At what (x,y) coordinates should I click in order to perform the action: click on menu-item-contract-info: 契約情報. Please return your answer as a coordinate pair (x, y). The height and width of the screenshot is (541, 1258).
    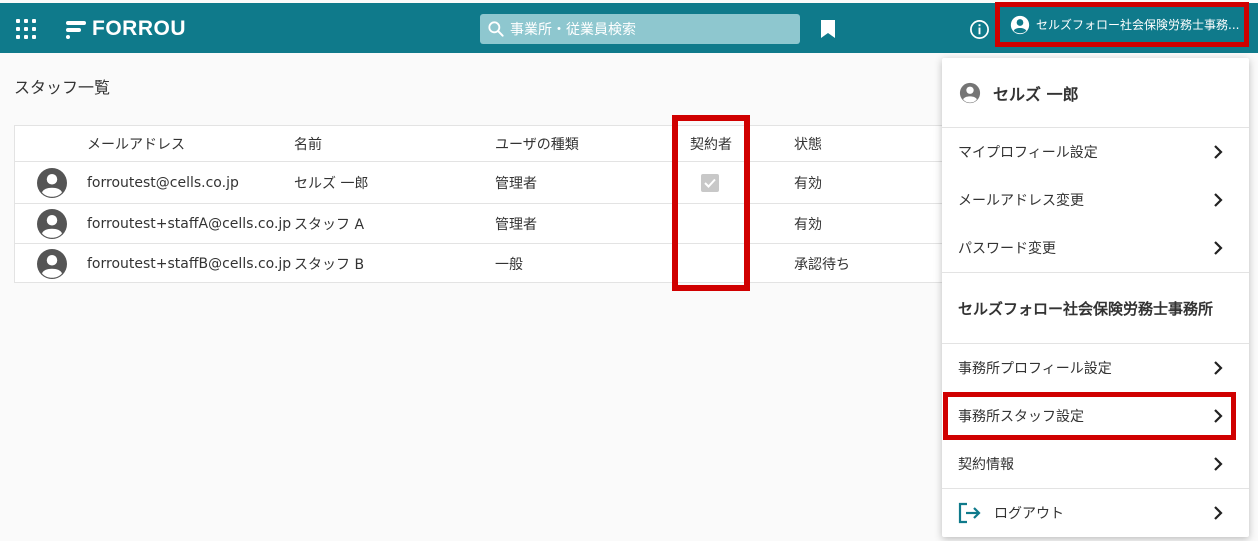
    Looking at the image, I should click on (1095, 464).